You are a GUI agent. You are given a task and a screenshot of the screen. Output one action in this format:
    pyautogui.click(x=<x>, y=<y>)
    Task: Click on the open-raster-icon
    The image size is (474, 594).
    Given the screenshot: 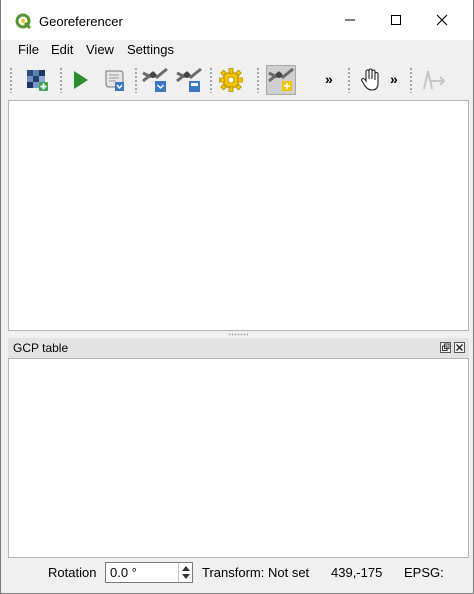 What is the action you would take?
    pyautogui.click(x=37, y=80)
    